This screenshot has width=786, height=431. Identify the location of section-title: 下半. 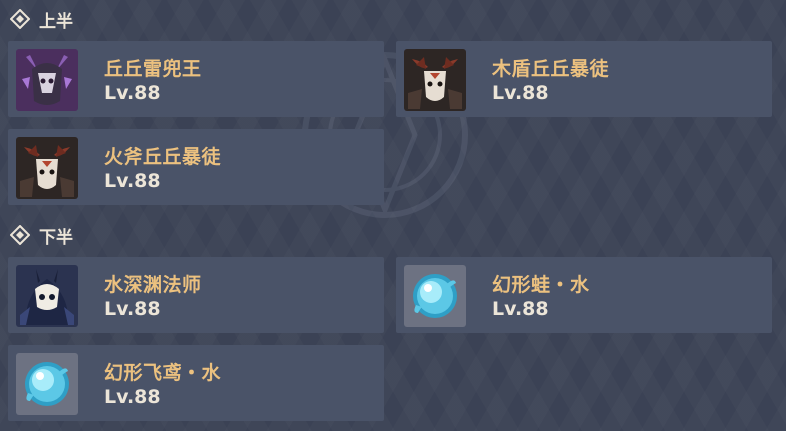
(56, 237).